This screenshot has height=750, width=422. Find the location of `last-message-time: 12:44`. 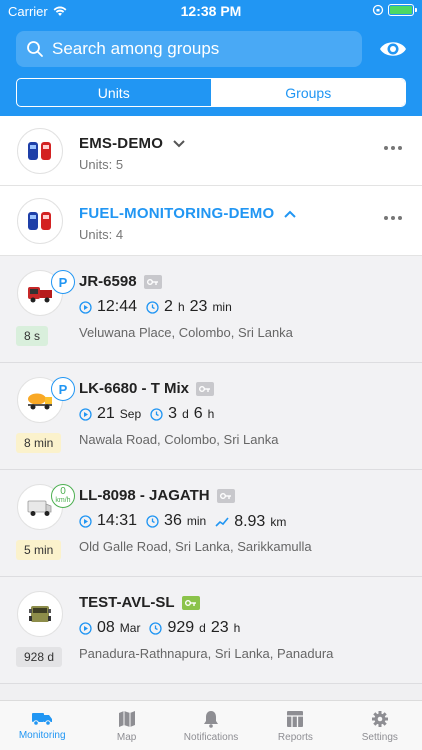

last-message-time: 12:44 is located at coordinates (117, 306).